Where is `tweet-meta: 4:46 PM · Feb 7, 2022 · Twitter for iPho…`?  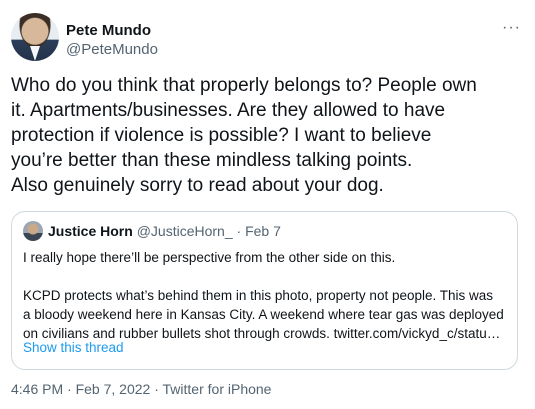 tweet-meta: 4:46 PM · Feb 7, 2022 · Twitter for iPho… is located at coordinates (141, 389).